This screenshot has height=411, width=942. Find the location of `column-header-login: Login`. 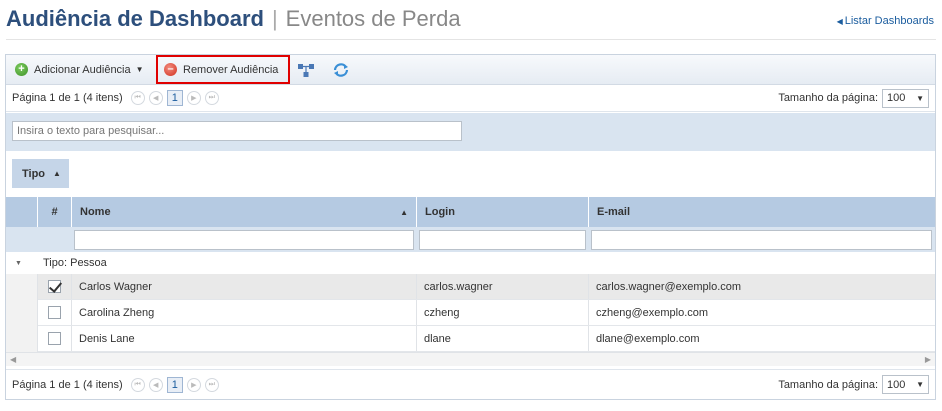

column-header-login: Login is located at coordinates (503, 212).